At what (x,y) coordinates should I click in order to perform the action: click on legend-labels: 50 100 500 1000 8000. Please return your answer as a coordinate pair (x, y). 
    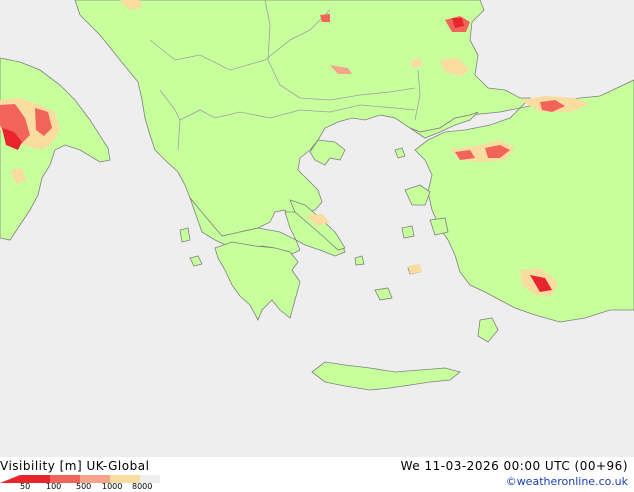
    Looking at the image, I should click on (85, 487).